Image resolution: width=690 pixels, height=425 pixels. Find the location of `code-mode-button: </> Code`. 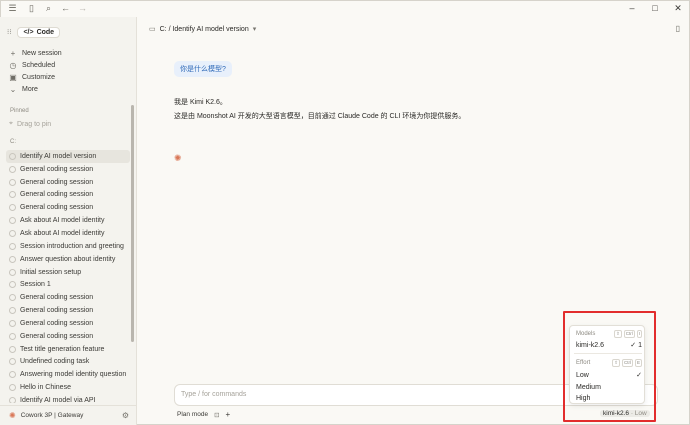

code-mode-button: </> Code is located at coordinates (39, 32).